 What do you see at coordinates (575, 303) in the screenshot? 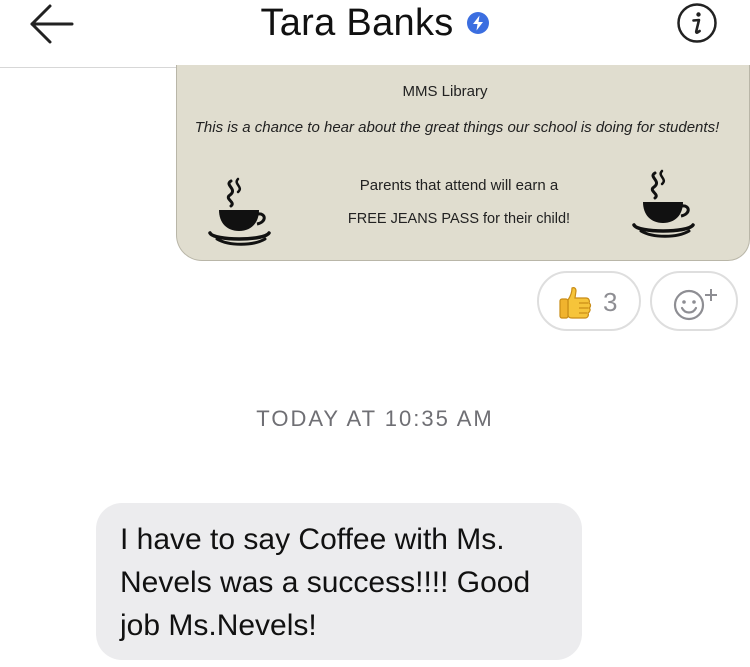
I see `thumbs-up-icon` at bounding box center [575, 303].